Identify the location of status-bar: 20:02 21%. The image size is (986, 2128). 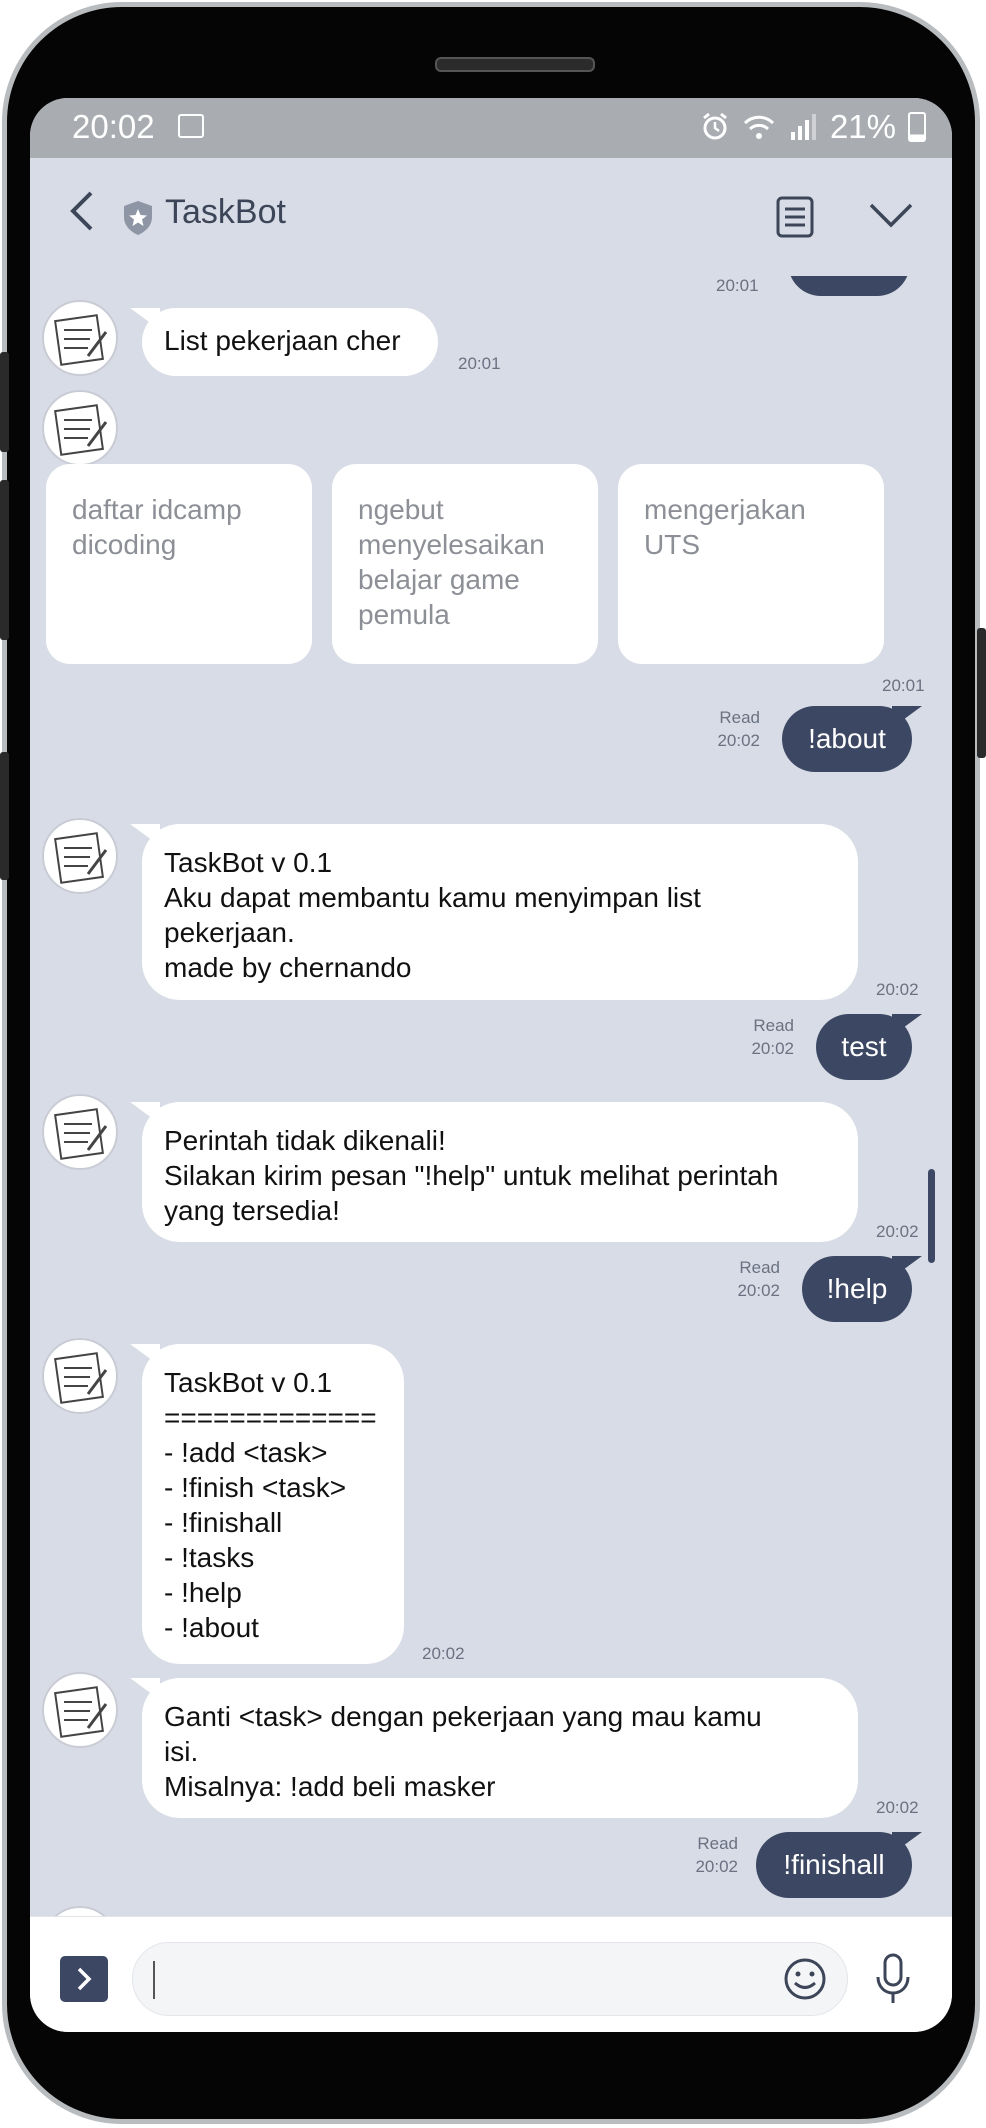
(491, 128).